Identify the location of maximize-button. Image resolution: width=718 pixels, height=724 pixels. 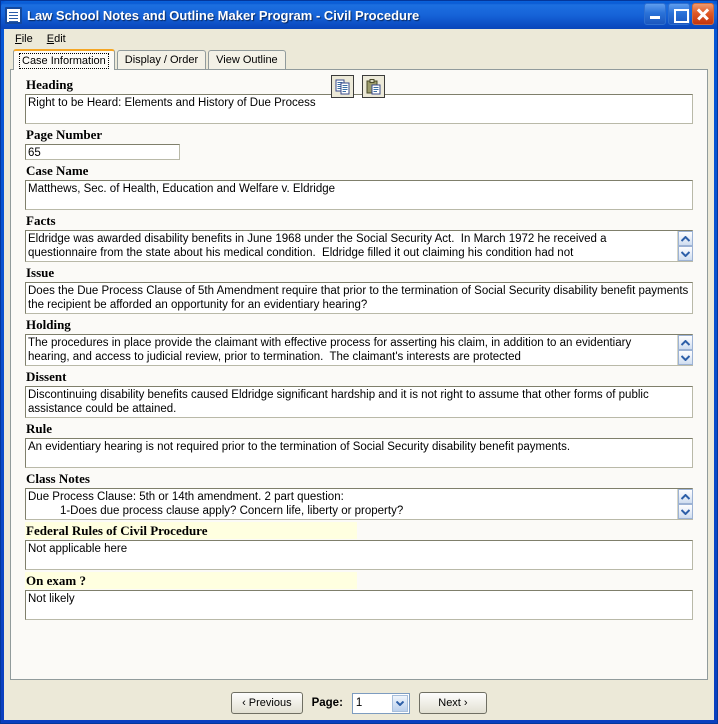
(679, 14).